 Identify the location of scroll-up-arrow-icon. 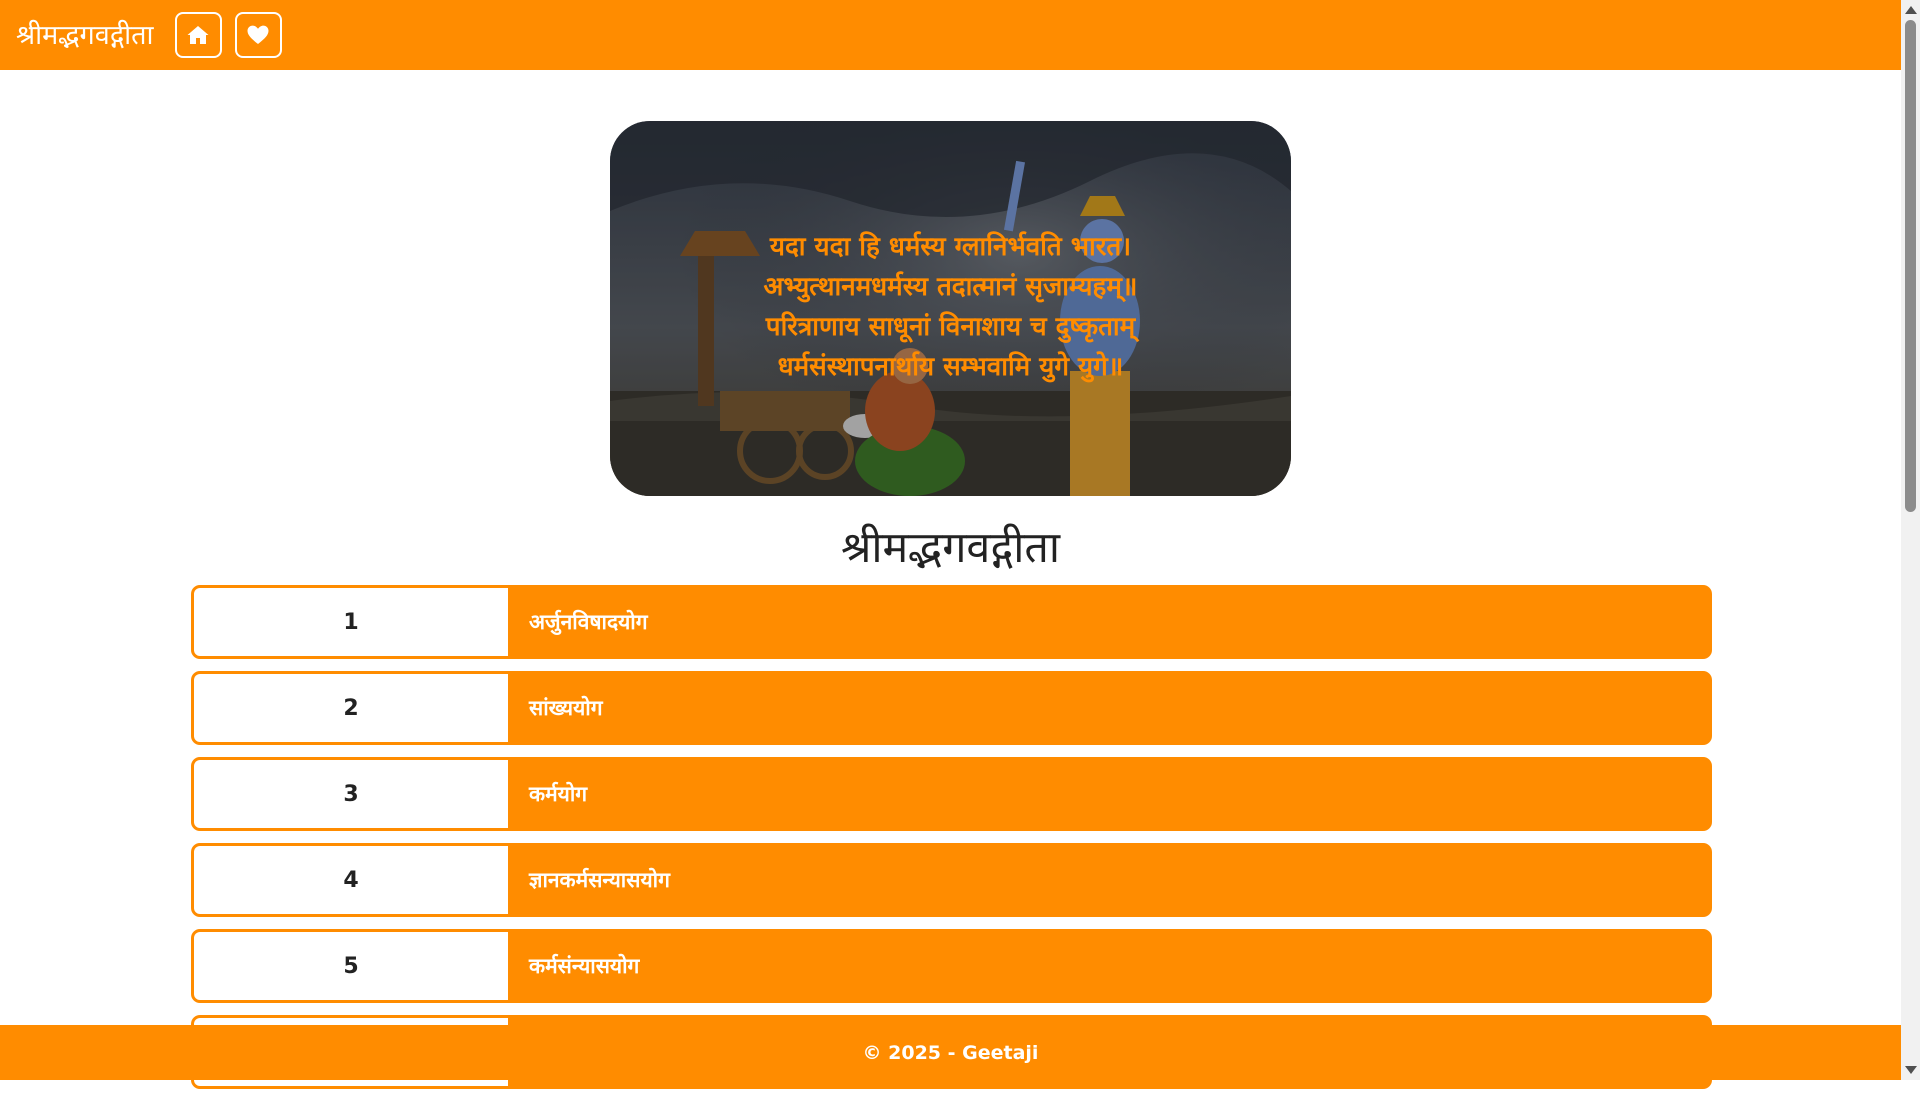
(1911, 10).